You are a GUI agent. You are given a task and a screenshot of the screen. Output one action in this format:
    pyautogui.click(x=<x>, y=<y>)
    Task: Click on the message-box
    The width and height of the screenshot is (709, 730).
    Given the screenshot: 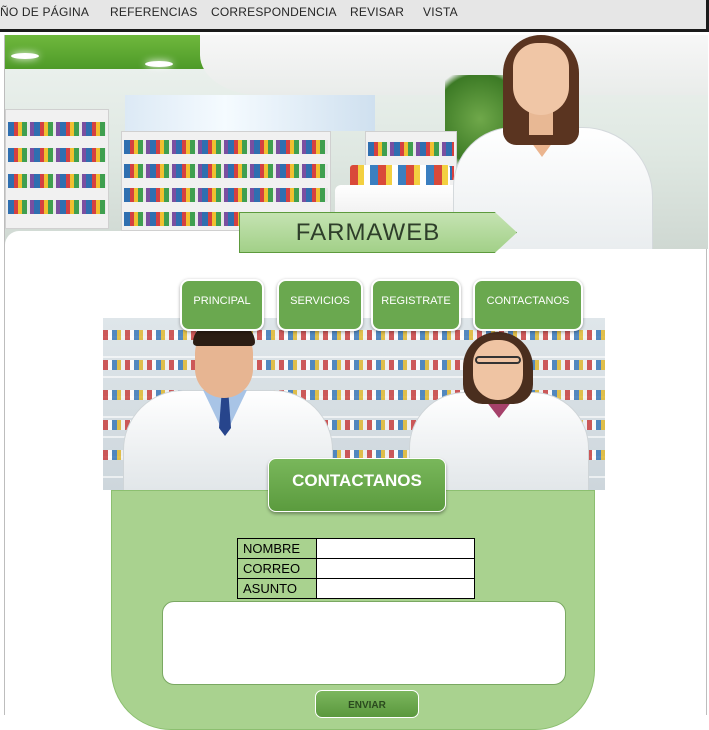 What is the action you would take?
    pyautogui.click(x=364, y=643)
    